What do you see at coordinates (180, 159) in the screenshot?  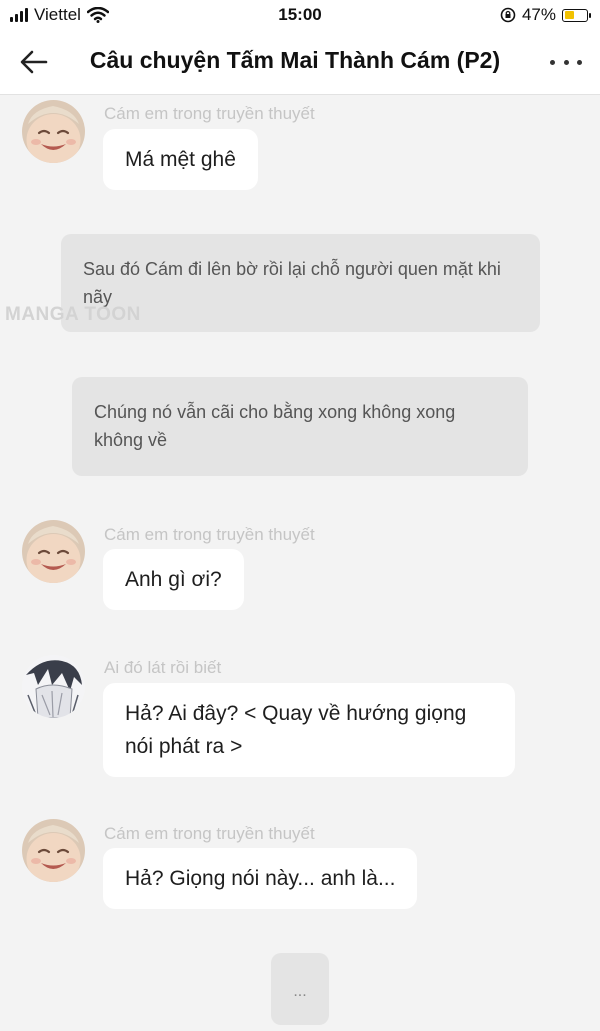 I see `message-bubble: Má mệt ghê` at bounding box center [180, 159].